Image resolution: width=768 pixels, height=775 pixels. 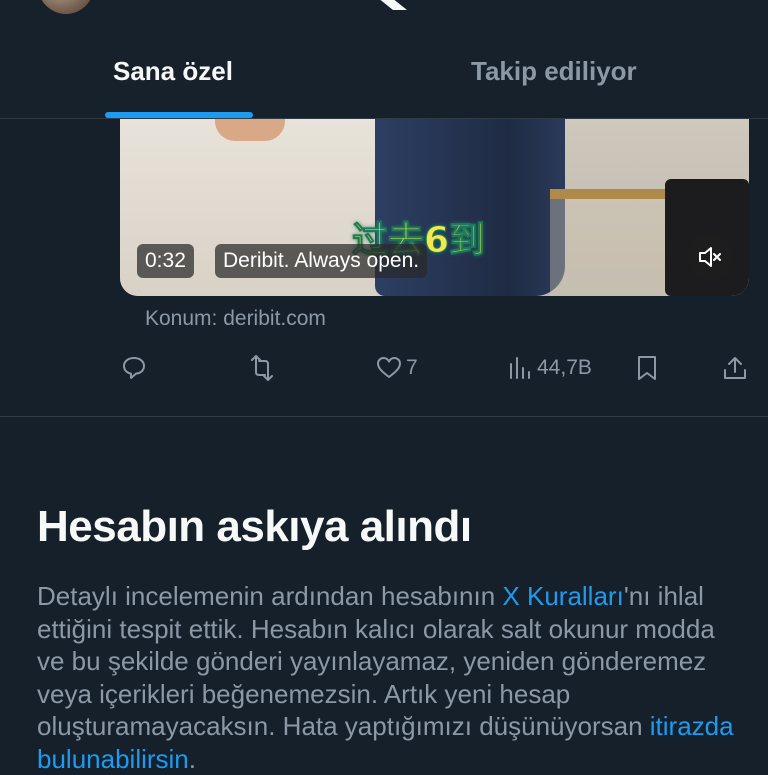 What do you see at coordinates (412, 367) in the screenshot?
I see `like-count: 7` at bounding box center [412, 367].